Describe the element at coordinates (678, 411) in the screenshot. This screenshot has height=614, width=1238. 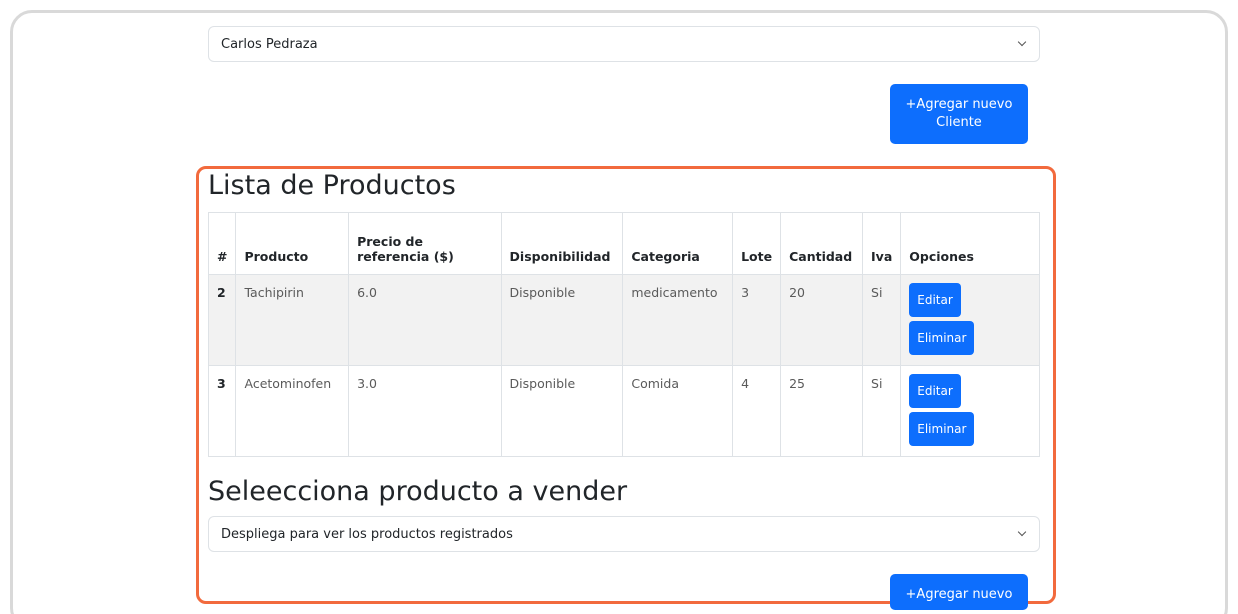
I see `cell-categoria: Comida` at that location.